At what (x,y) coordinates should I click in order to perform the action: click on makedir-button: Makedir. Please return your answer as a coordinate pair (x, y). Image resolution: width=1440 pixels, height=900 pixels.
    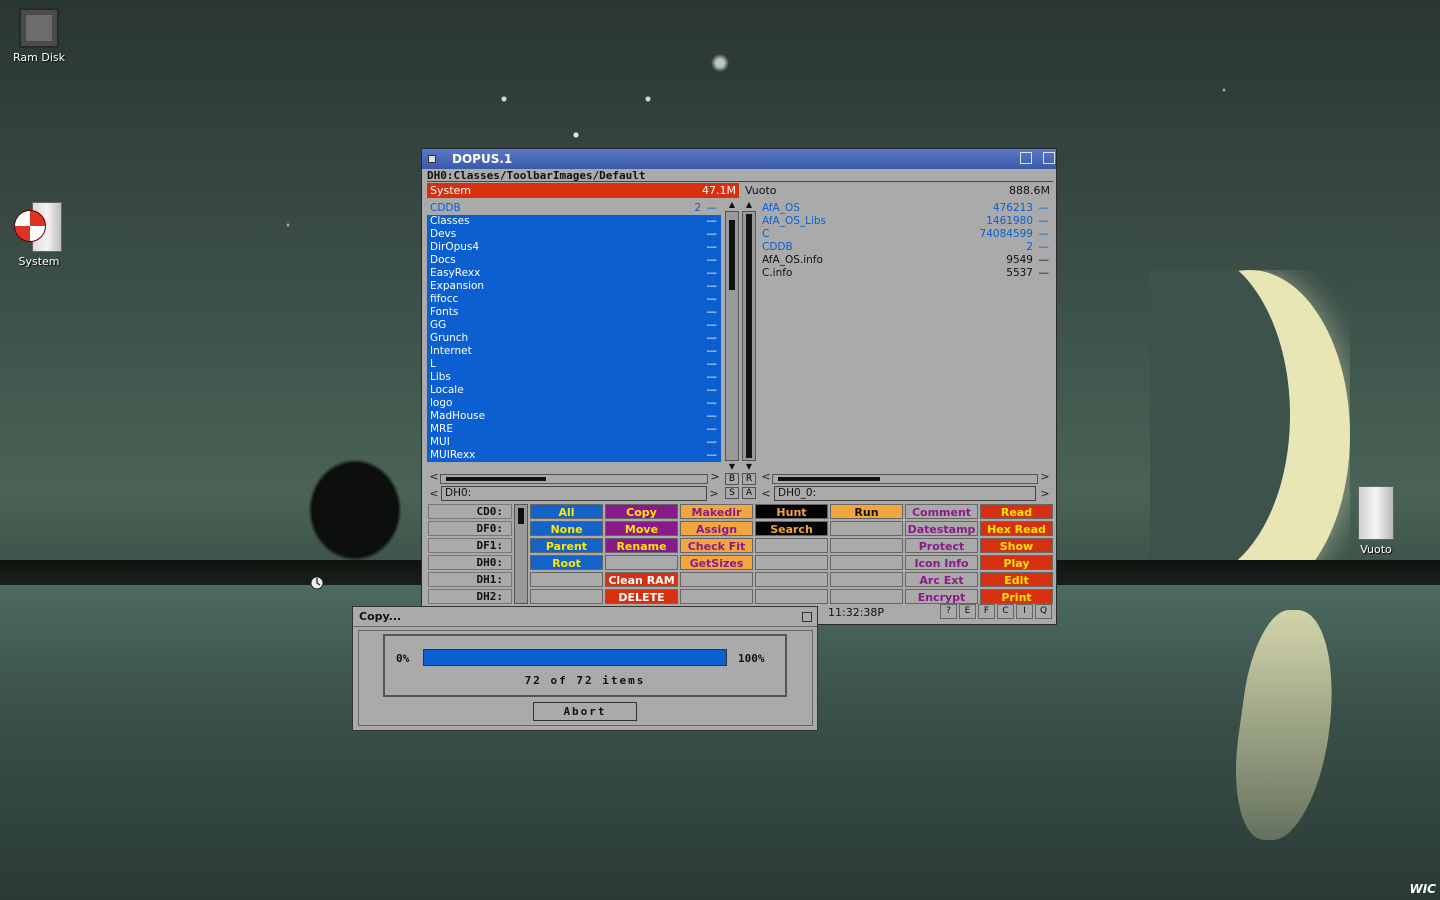
    Looking at the image, I should click on (716, 511).